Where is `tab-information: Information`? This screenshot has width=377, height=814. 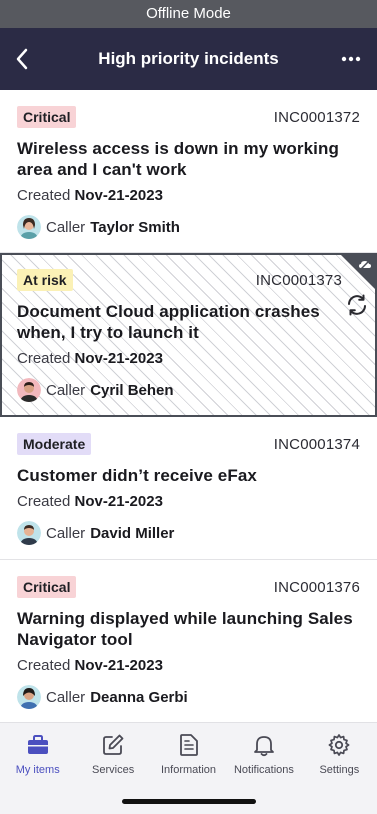 tab-information: Information is located at coordinates (188, 754).